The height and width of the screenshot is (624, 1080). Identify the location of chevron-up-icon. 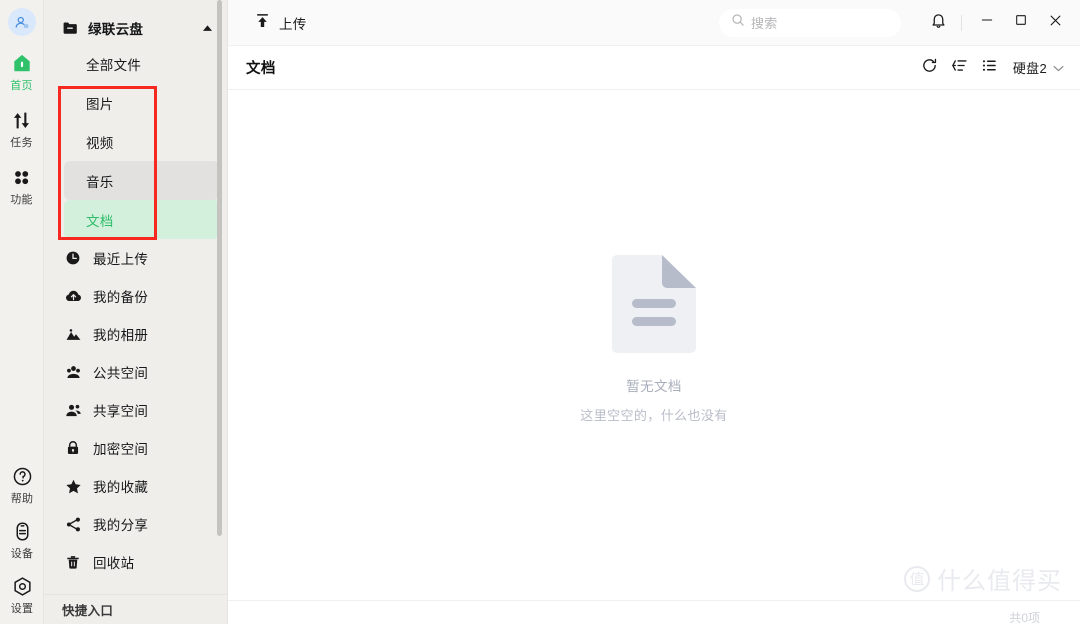
(207, 28).